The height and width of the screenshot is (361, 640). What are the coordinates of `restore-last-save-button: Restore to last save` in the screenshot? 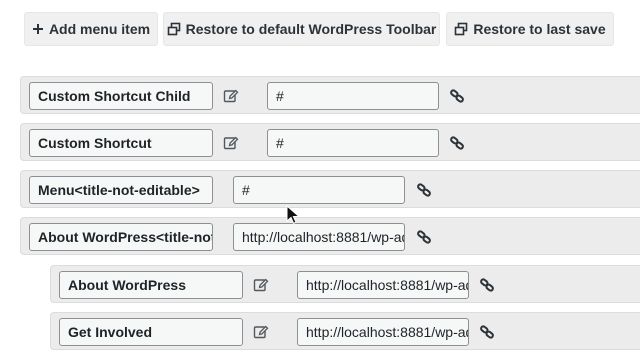 It's located at (530, 29).